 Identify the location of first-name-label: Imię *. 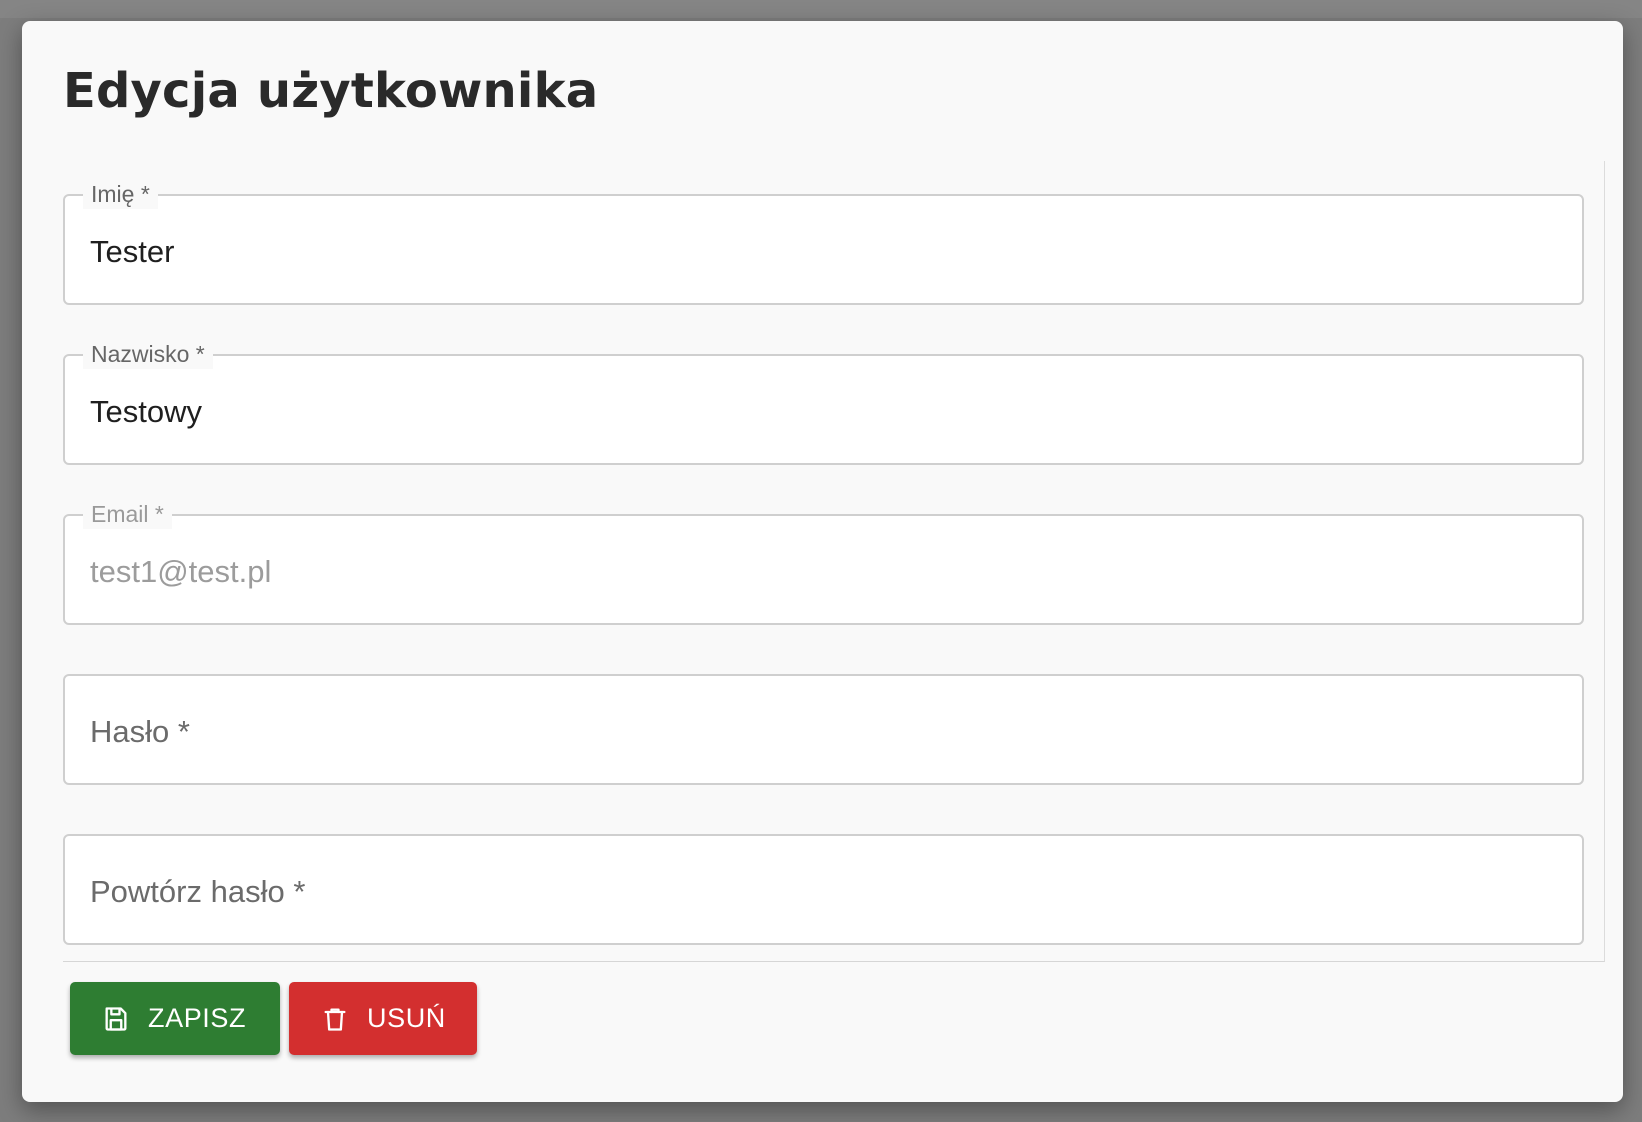
(120, 194).